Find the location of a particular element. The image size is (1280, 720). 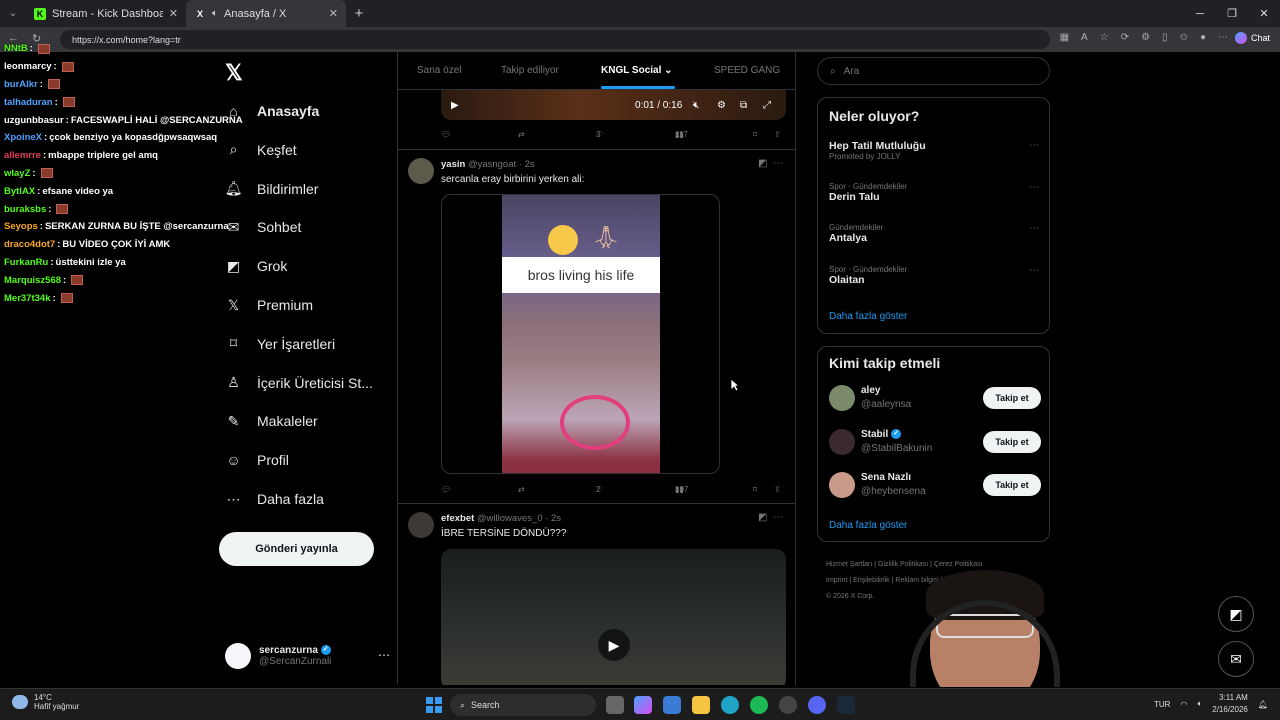

language-indicator: TUR is located at coordinates (1162, 704).